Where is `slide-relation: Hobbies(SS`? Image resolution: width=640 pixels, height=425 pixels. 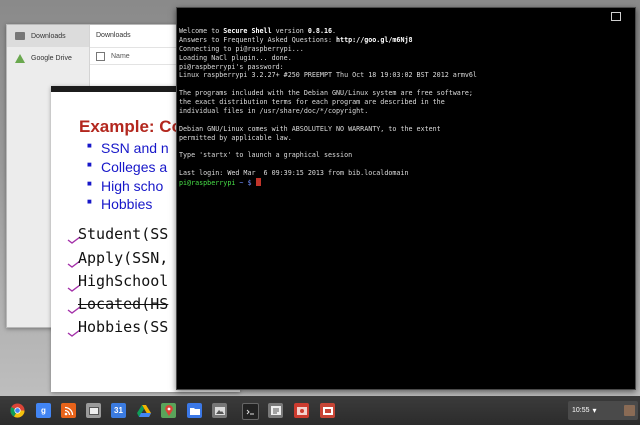
slide-relation: Hobbies(SS is located at coordinates (123, 327).